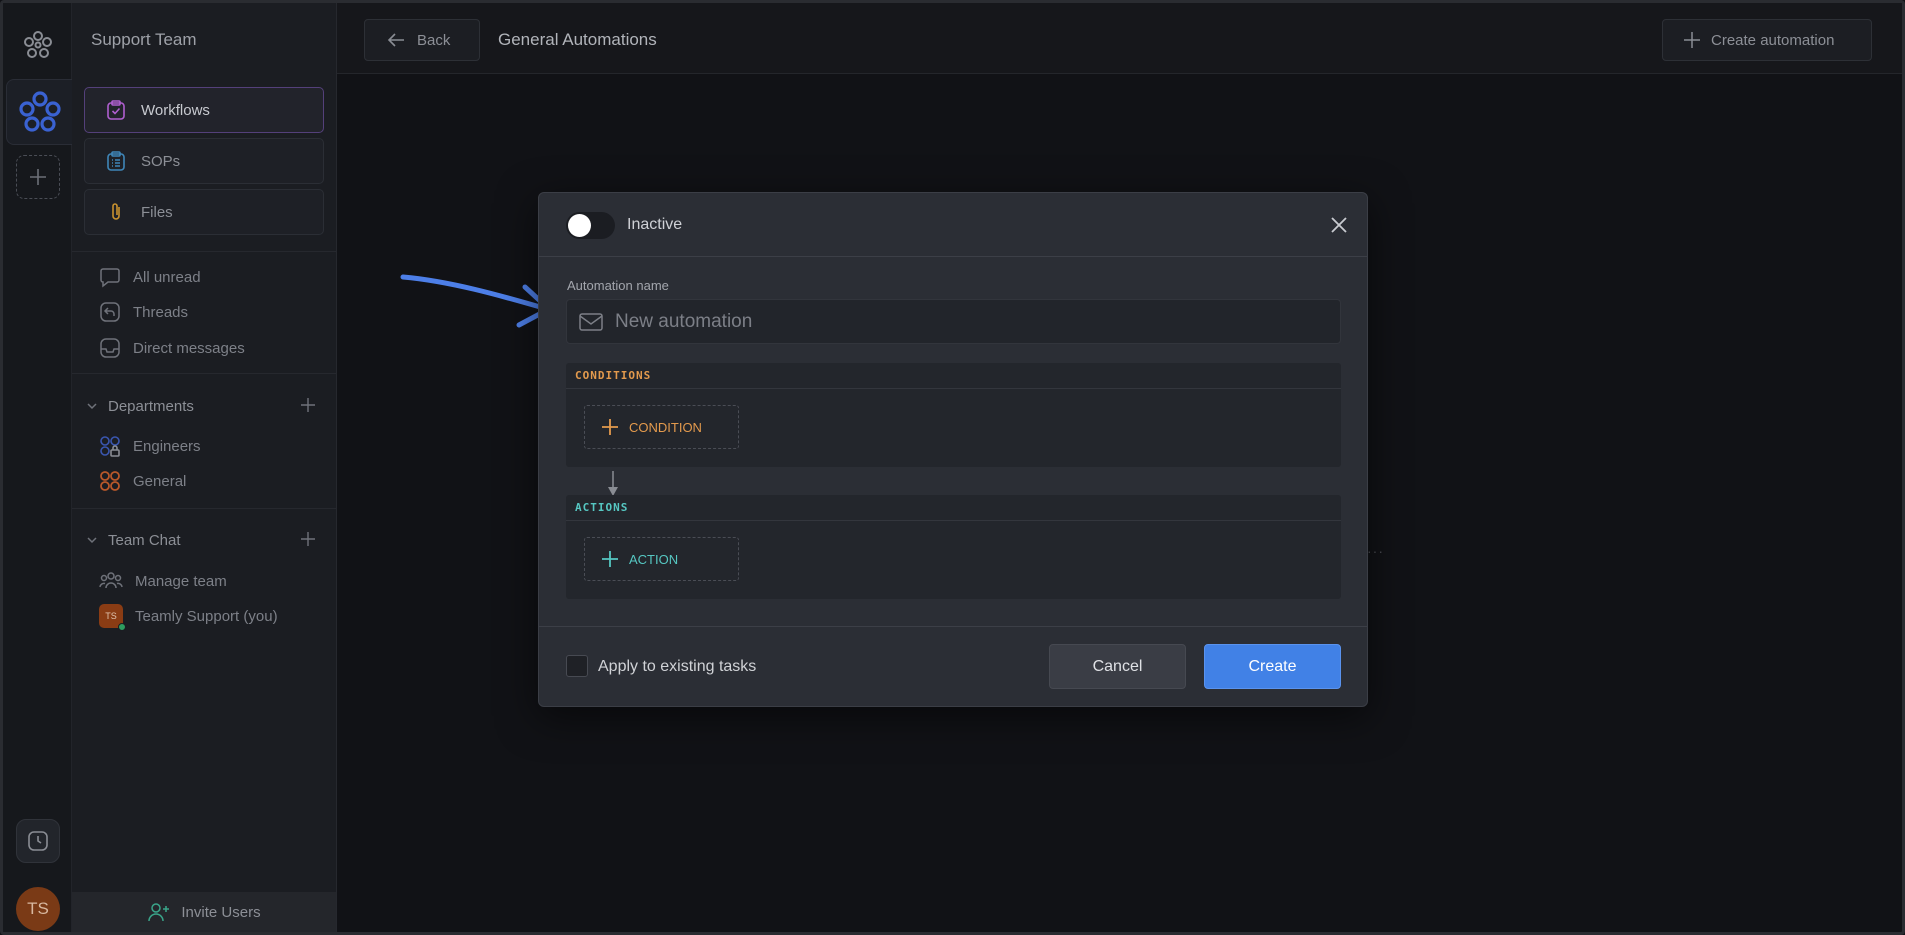 This screenshot has width=1905, height=935. Describe the element at coordinates (110, 312) in the screenshot. I see `reply-thread-icon` at that location.